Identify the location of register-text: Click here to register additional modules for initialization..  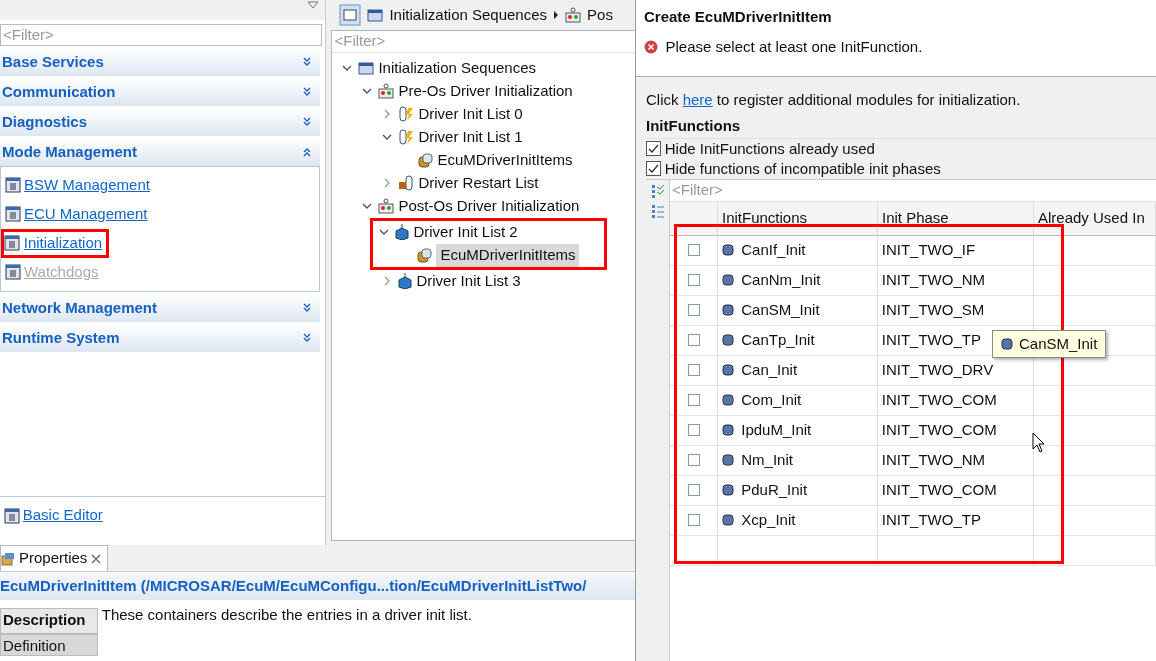
(834, 100).